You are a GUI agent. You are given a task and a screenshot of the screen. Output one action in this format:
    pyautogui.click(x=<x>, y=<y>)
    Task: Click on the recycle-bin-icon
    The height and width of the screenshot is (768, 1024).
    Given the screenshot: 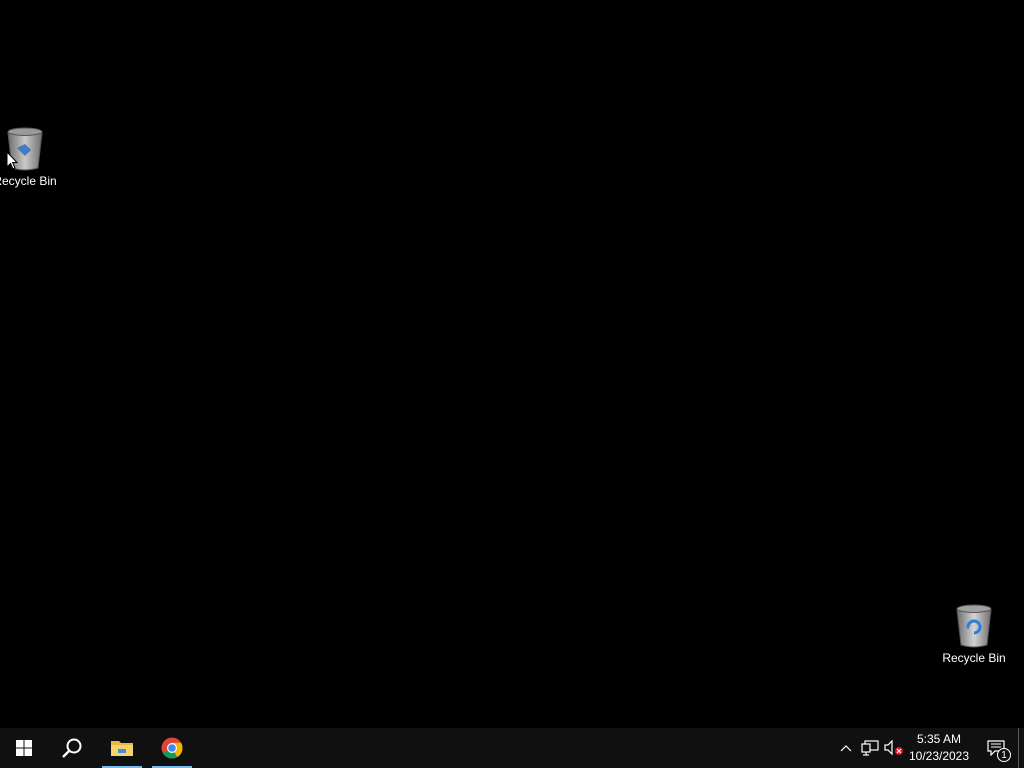 What is the action you would take?
    pyautogui.click(x=974, y=626)
    